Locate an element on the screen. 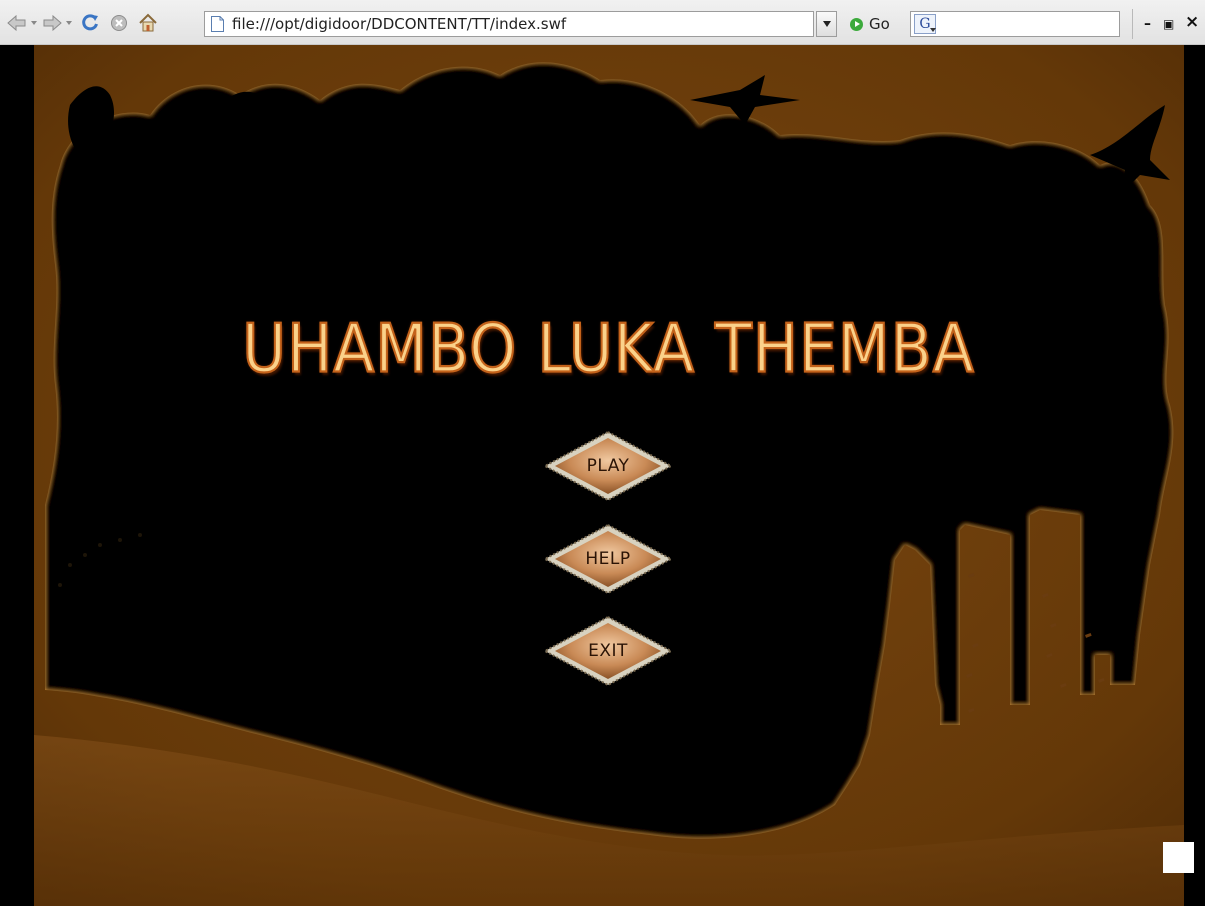 The image size is (1205, 906). help-button: HELP is located at coordinates (608, 559).